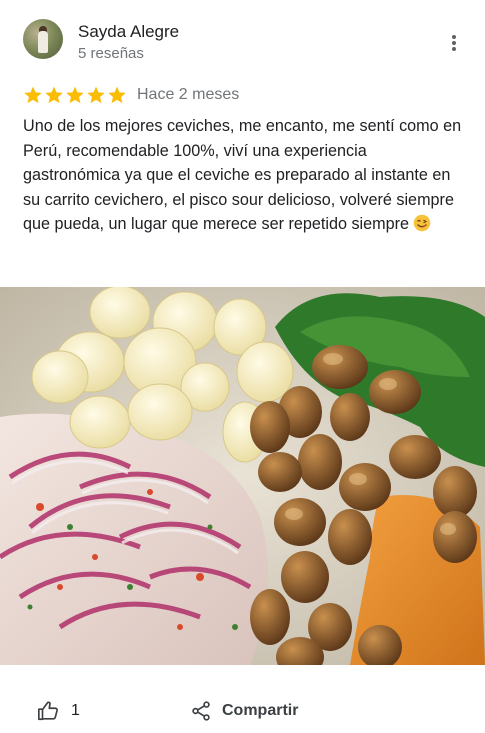 Image resolution: width=485 pixels, height=733 pixels. I want to click on review-actions: 1 Compartir, so click(242, 710).